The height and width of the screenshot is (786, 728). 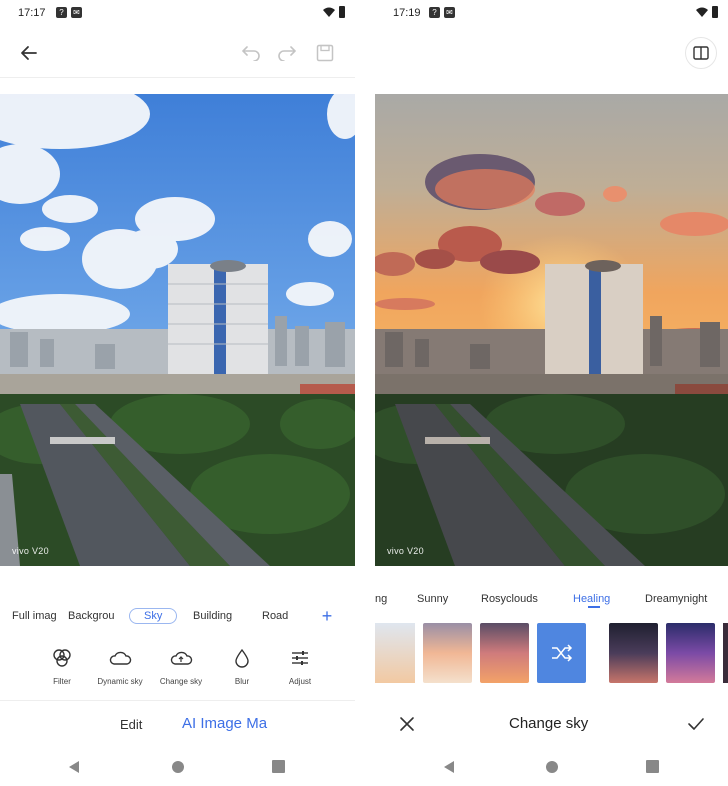 What do you see at coordinates (509, 599) in the screenshot?
I see `tab-rosyclouds: Rosyclouds` at bounding box center [509, 599].